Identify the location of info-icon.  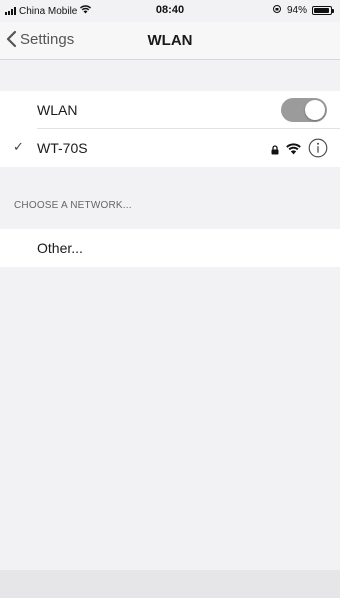
(318, 150).